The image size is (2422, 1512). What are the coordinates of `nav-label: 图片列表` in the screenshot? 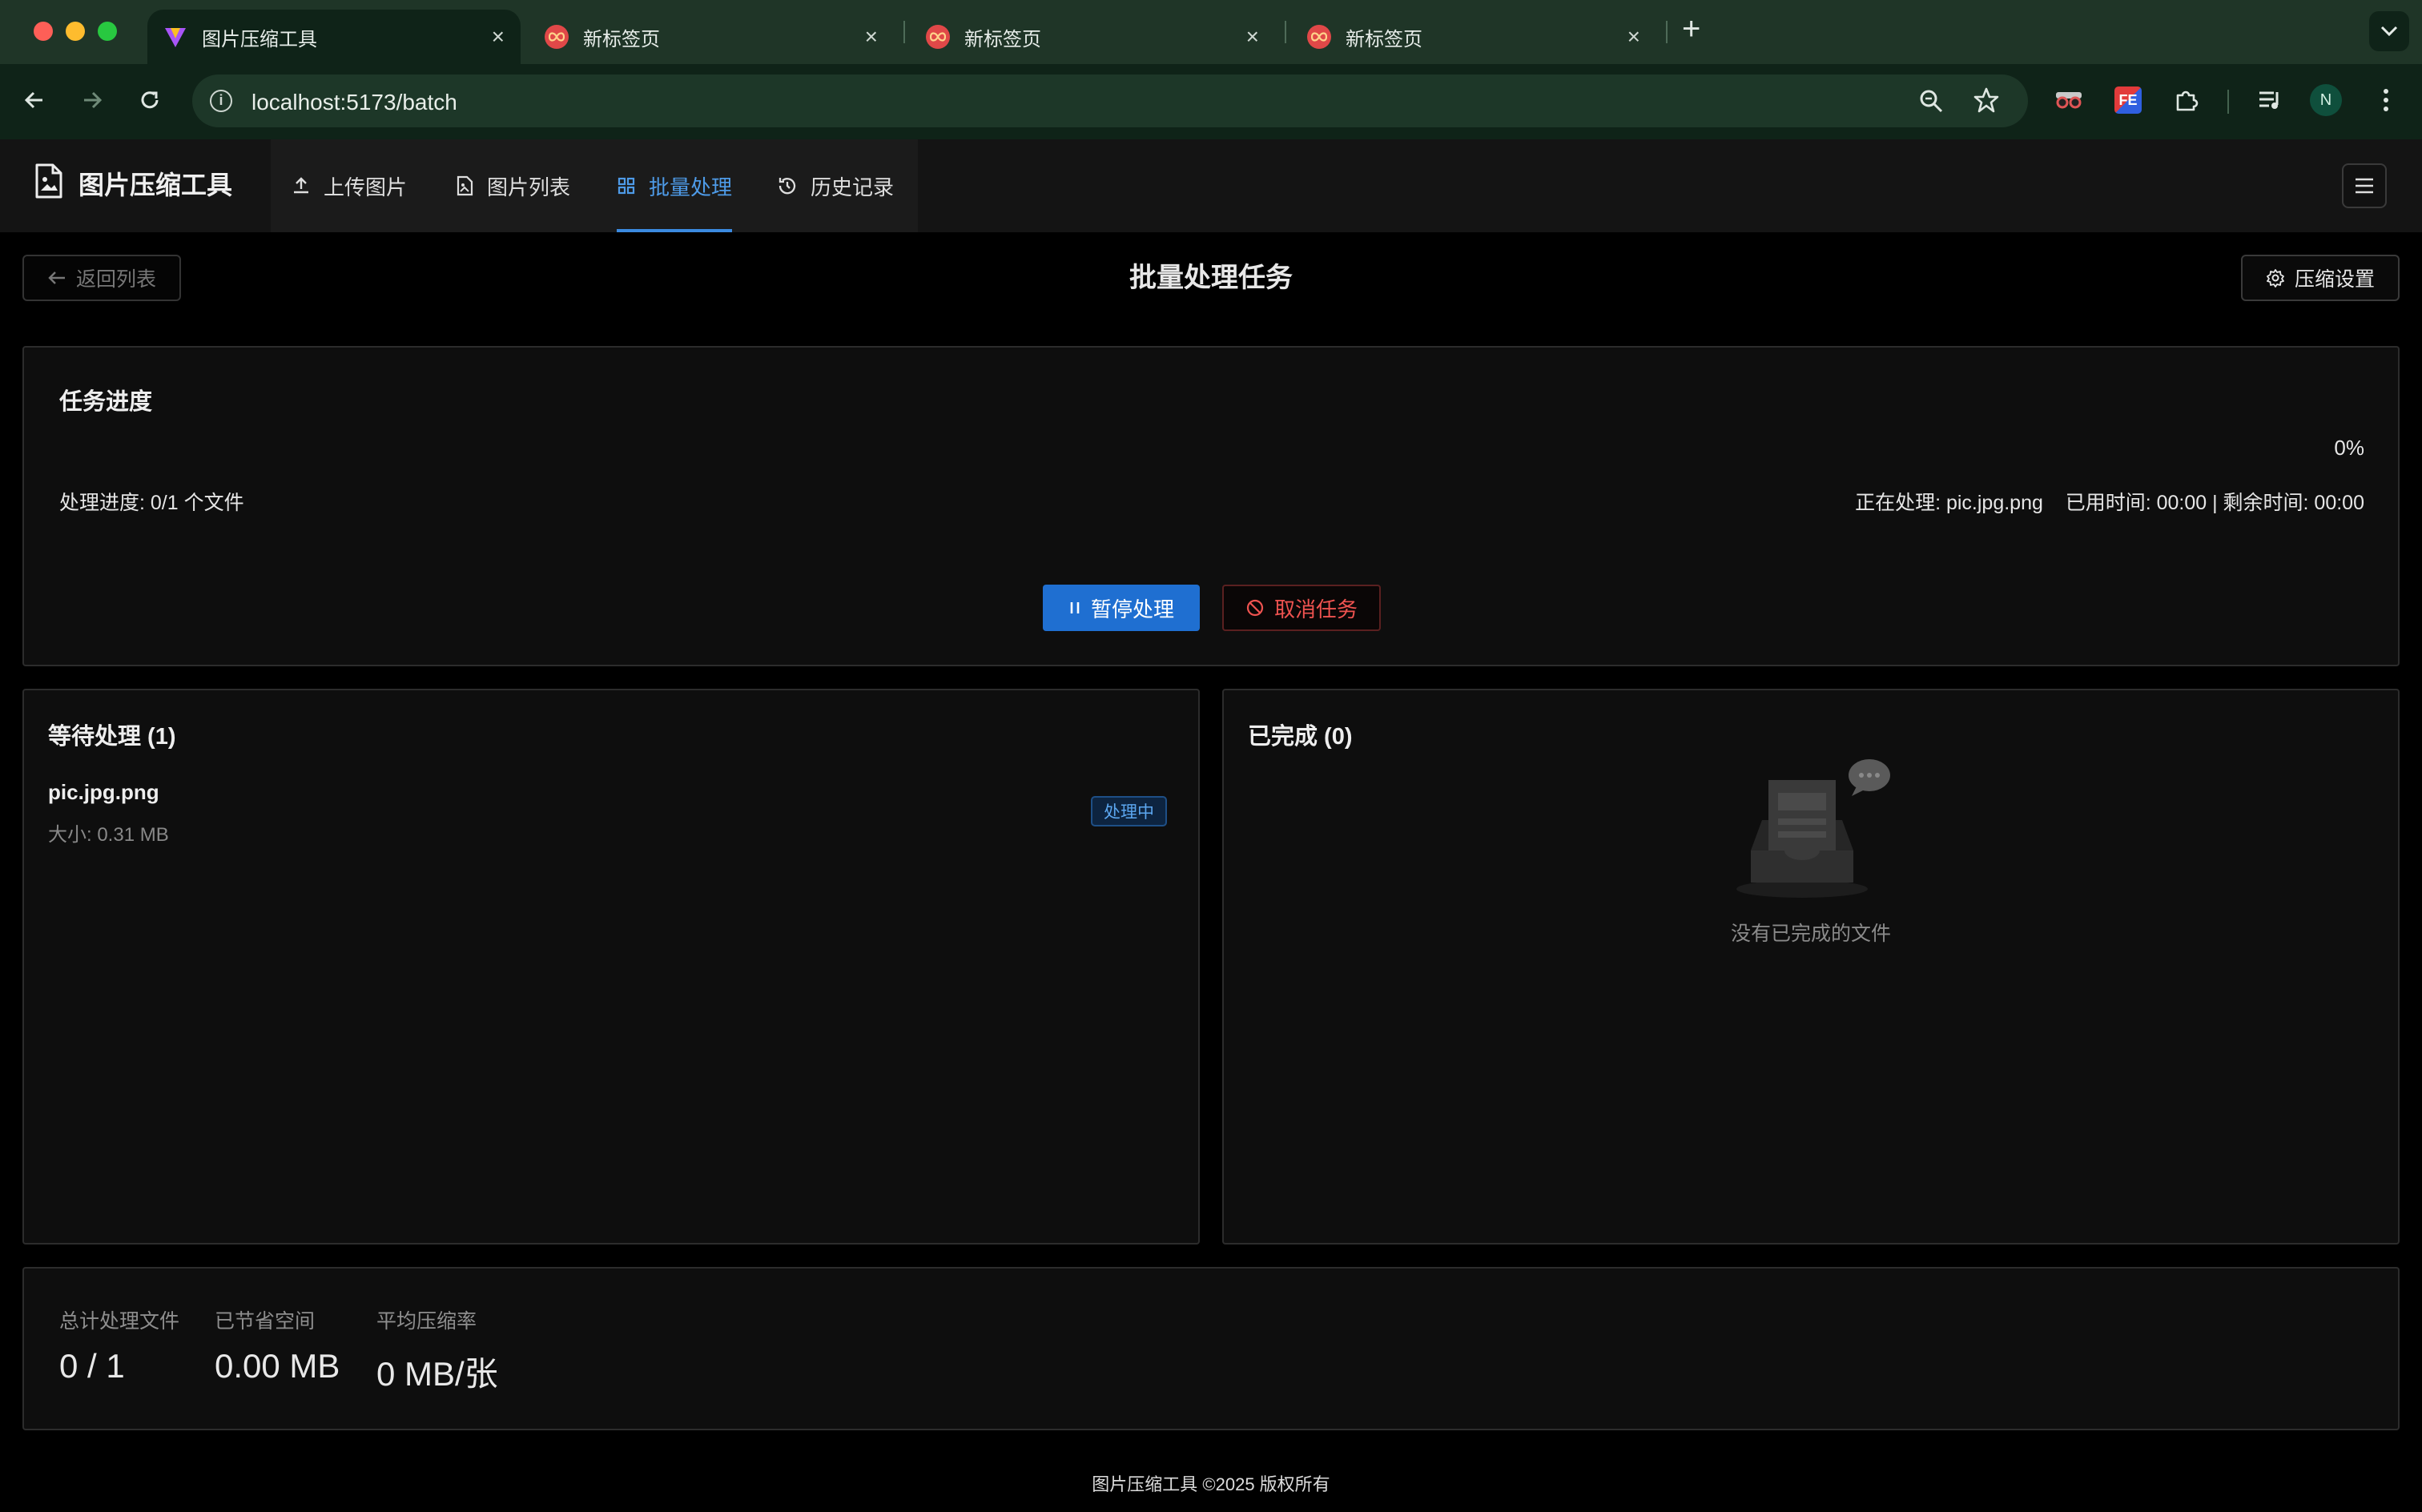 It's located at (529, 187).